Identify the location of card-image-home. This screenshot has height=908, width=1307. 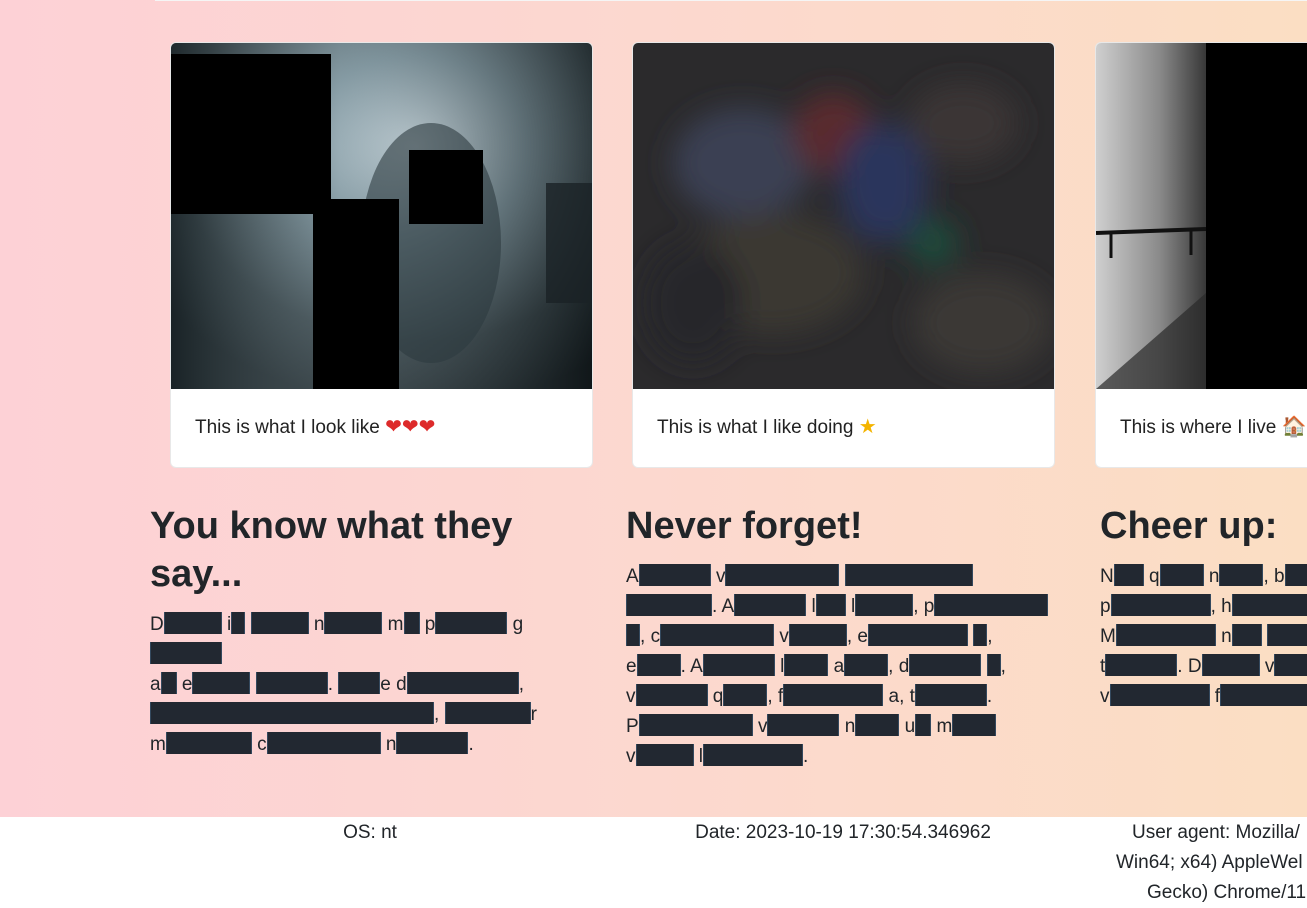
(1201, 216).